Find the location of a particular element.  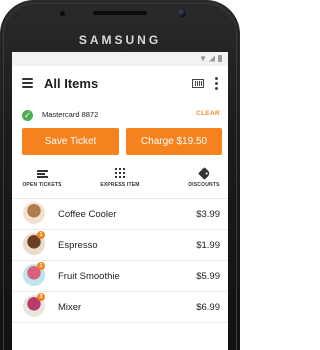

signal-icon is located at coordinates (212, 58).